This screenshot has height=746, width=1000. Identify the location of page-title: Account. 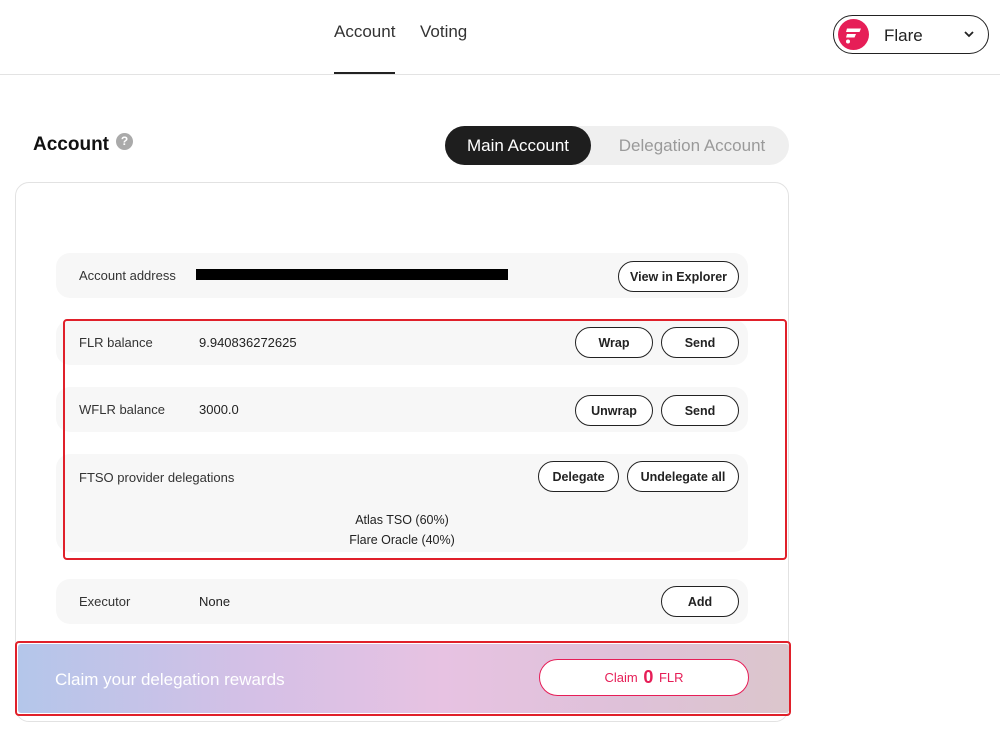
(71, 144).